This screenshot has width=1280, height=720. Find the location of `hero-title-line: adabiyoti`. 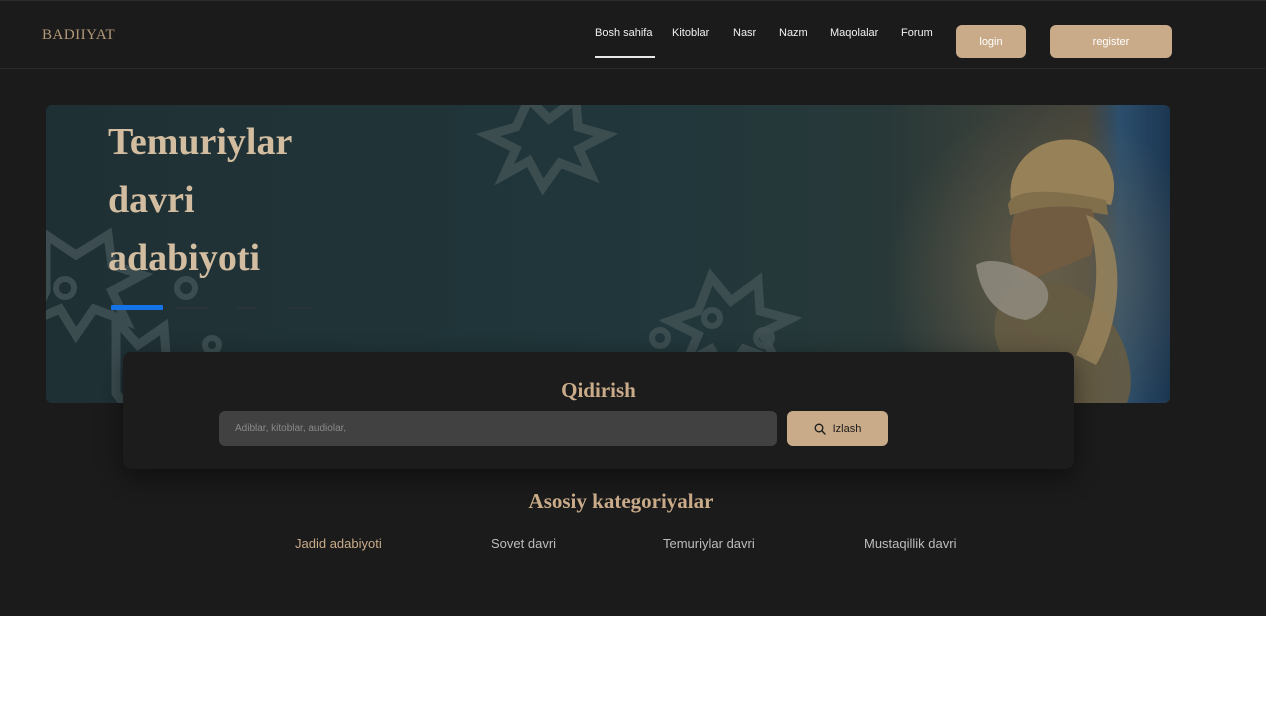

hero-title-line: adabiyoti is located at coordinates (184, 258).